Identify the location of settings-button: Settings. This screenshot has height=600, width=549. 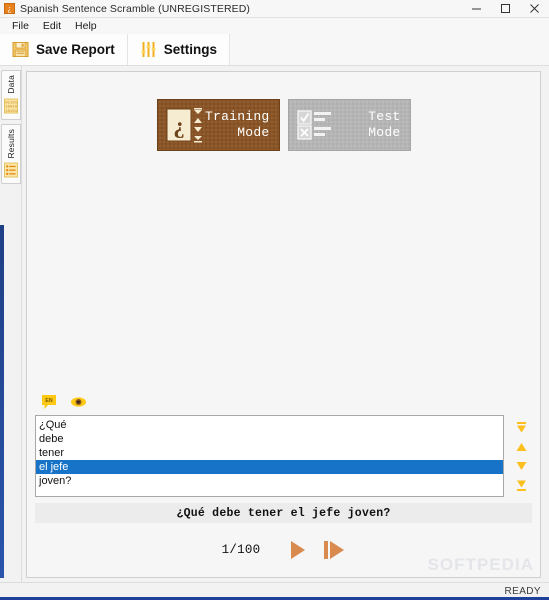
(179, 49).